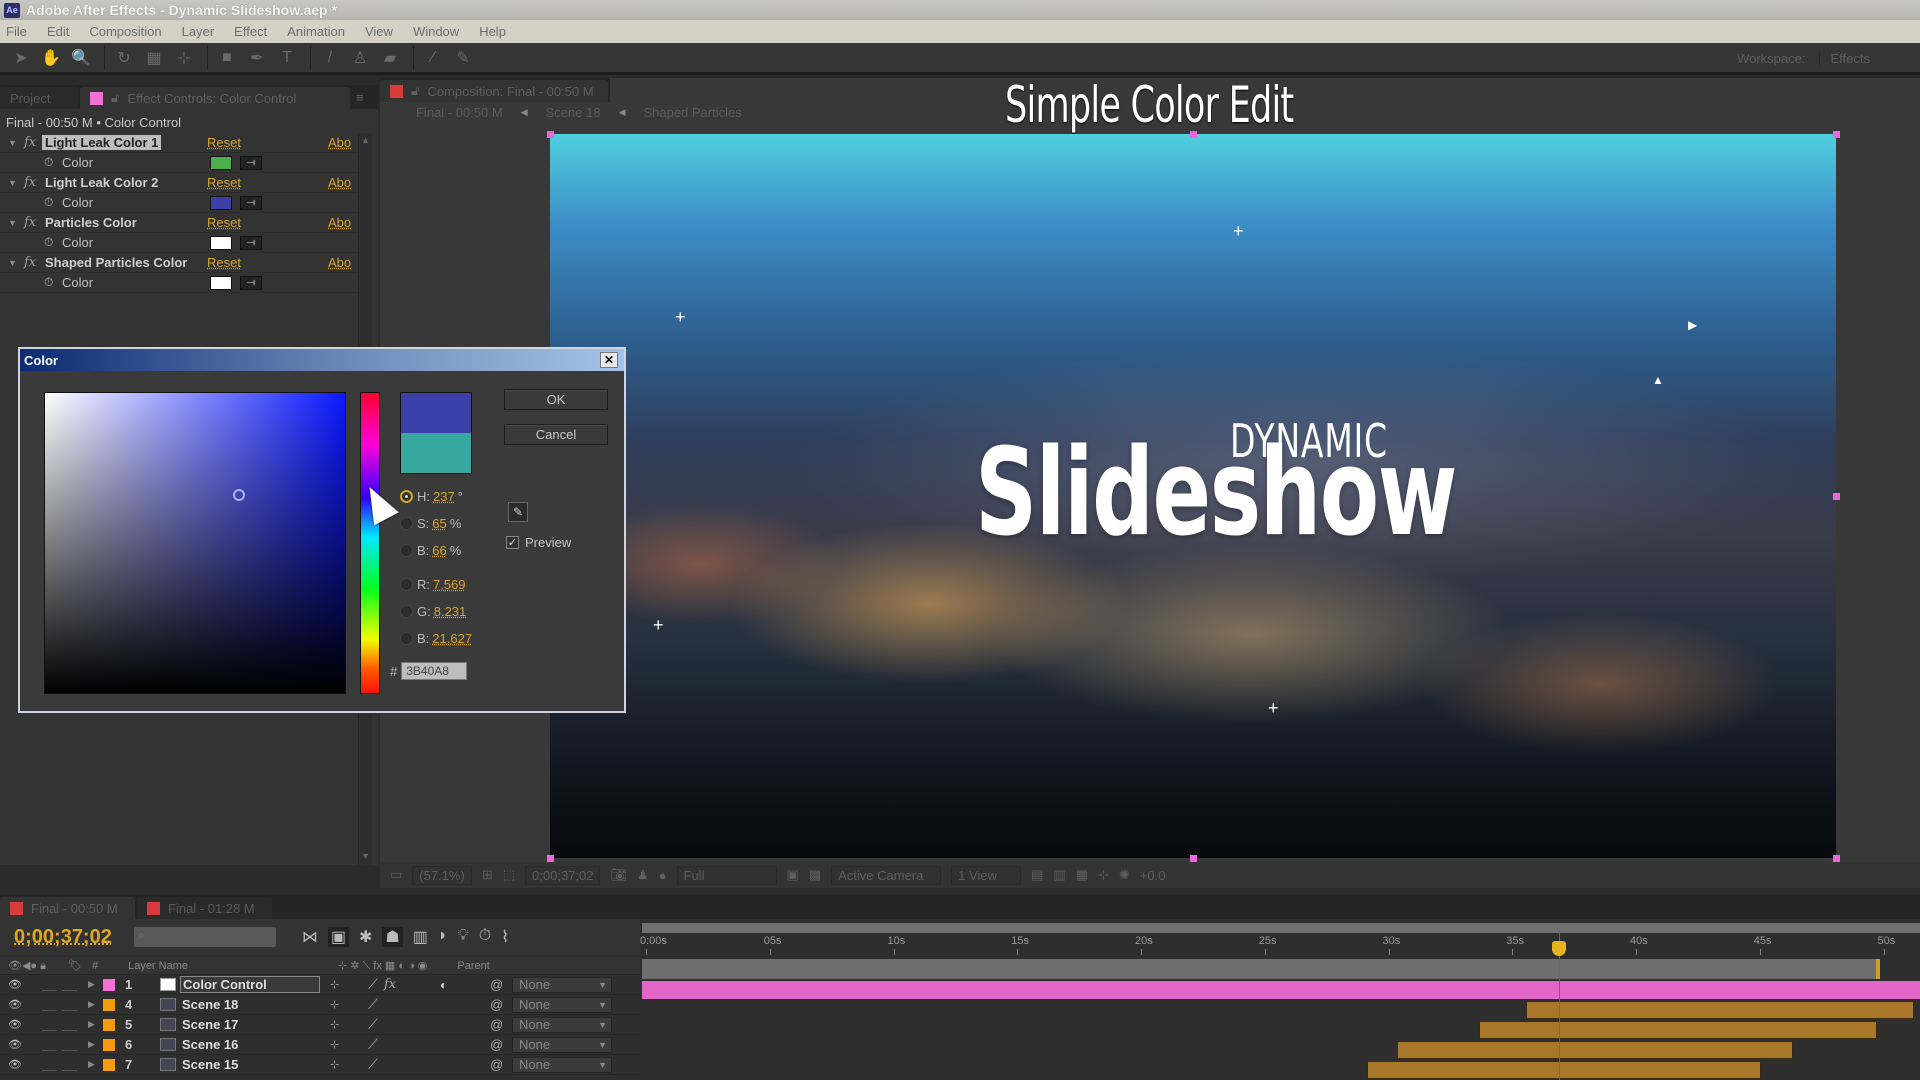 The width and height of the screenshot is (1920, 1080). I want to click on pan-behind-tool-icon: ⊹, so click(184, 58).